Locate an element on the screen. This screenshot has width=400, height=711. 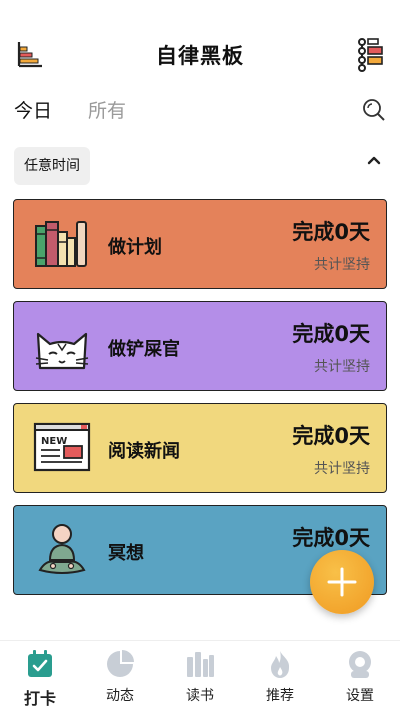
books-nav-icon is located at coordinates (200, 664).